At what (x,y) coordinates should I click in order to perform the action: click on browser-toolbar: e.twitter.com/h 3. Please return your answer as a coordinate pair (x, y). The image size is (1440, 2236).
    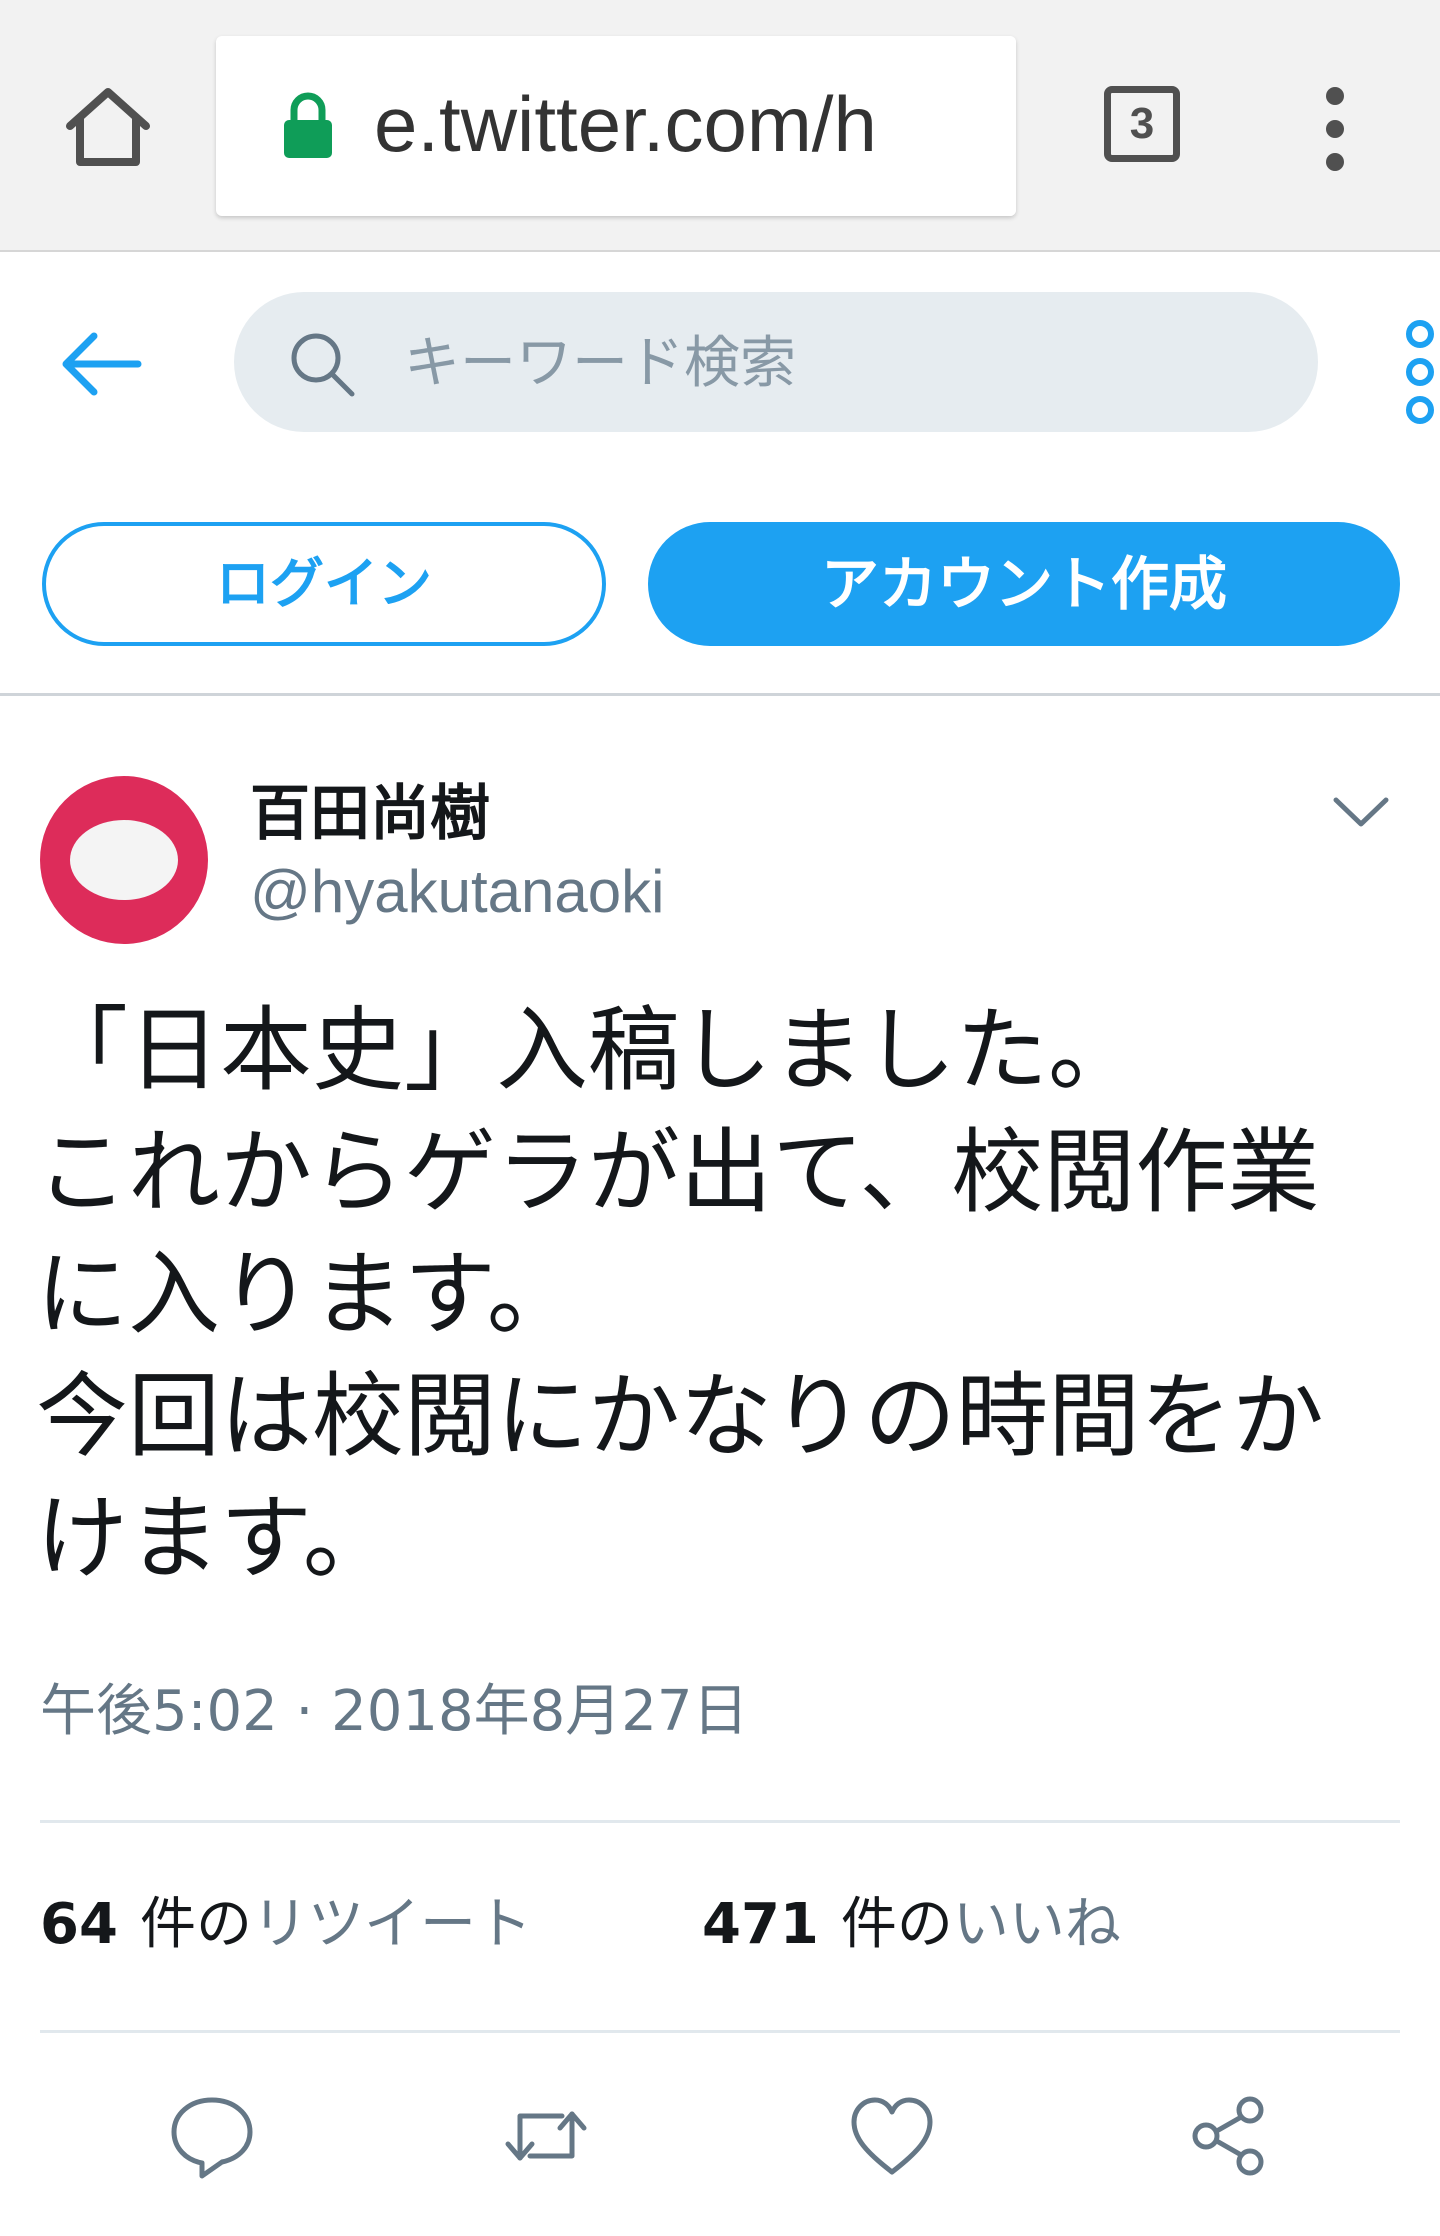
    Looking at the image, I should click on (720, 126).